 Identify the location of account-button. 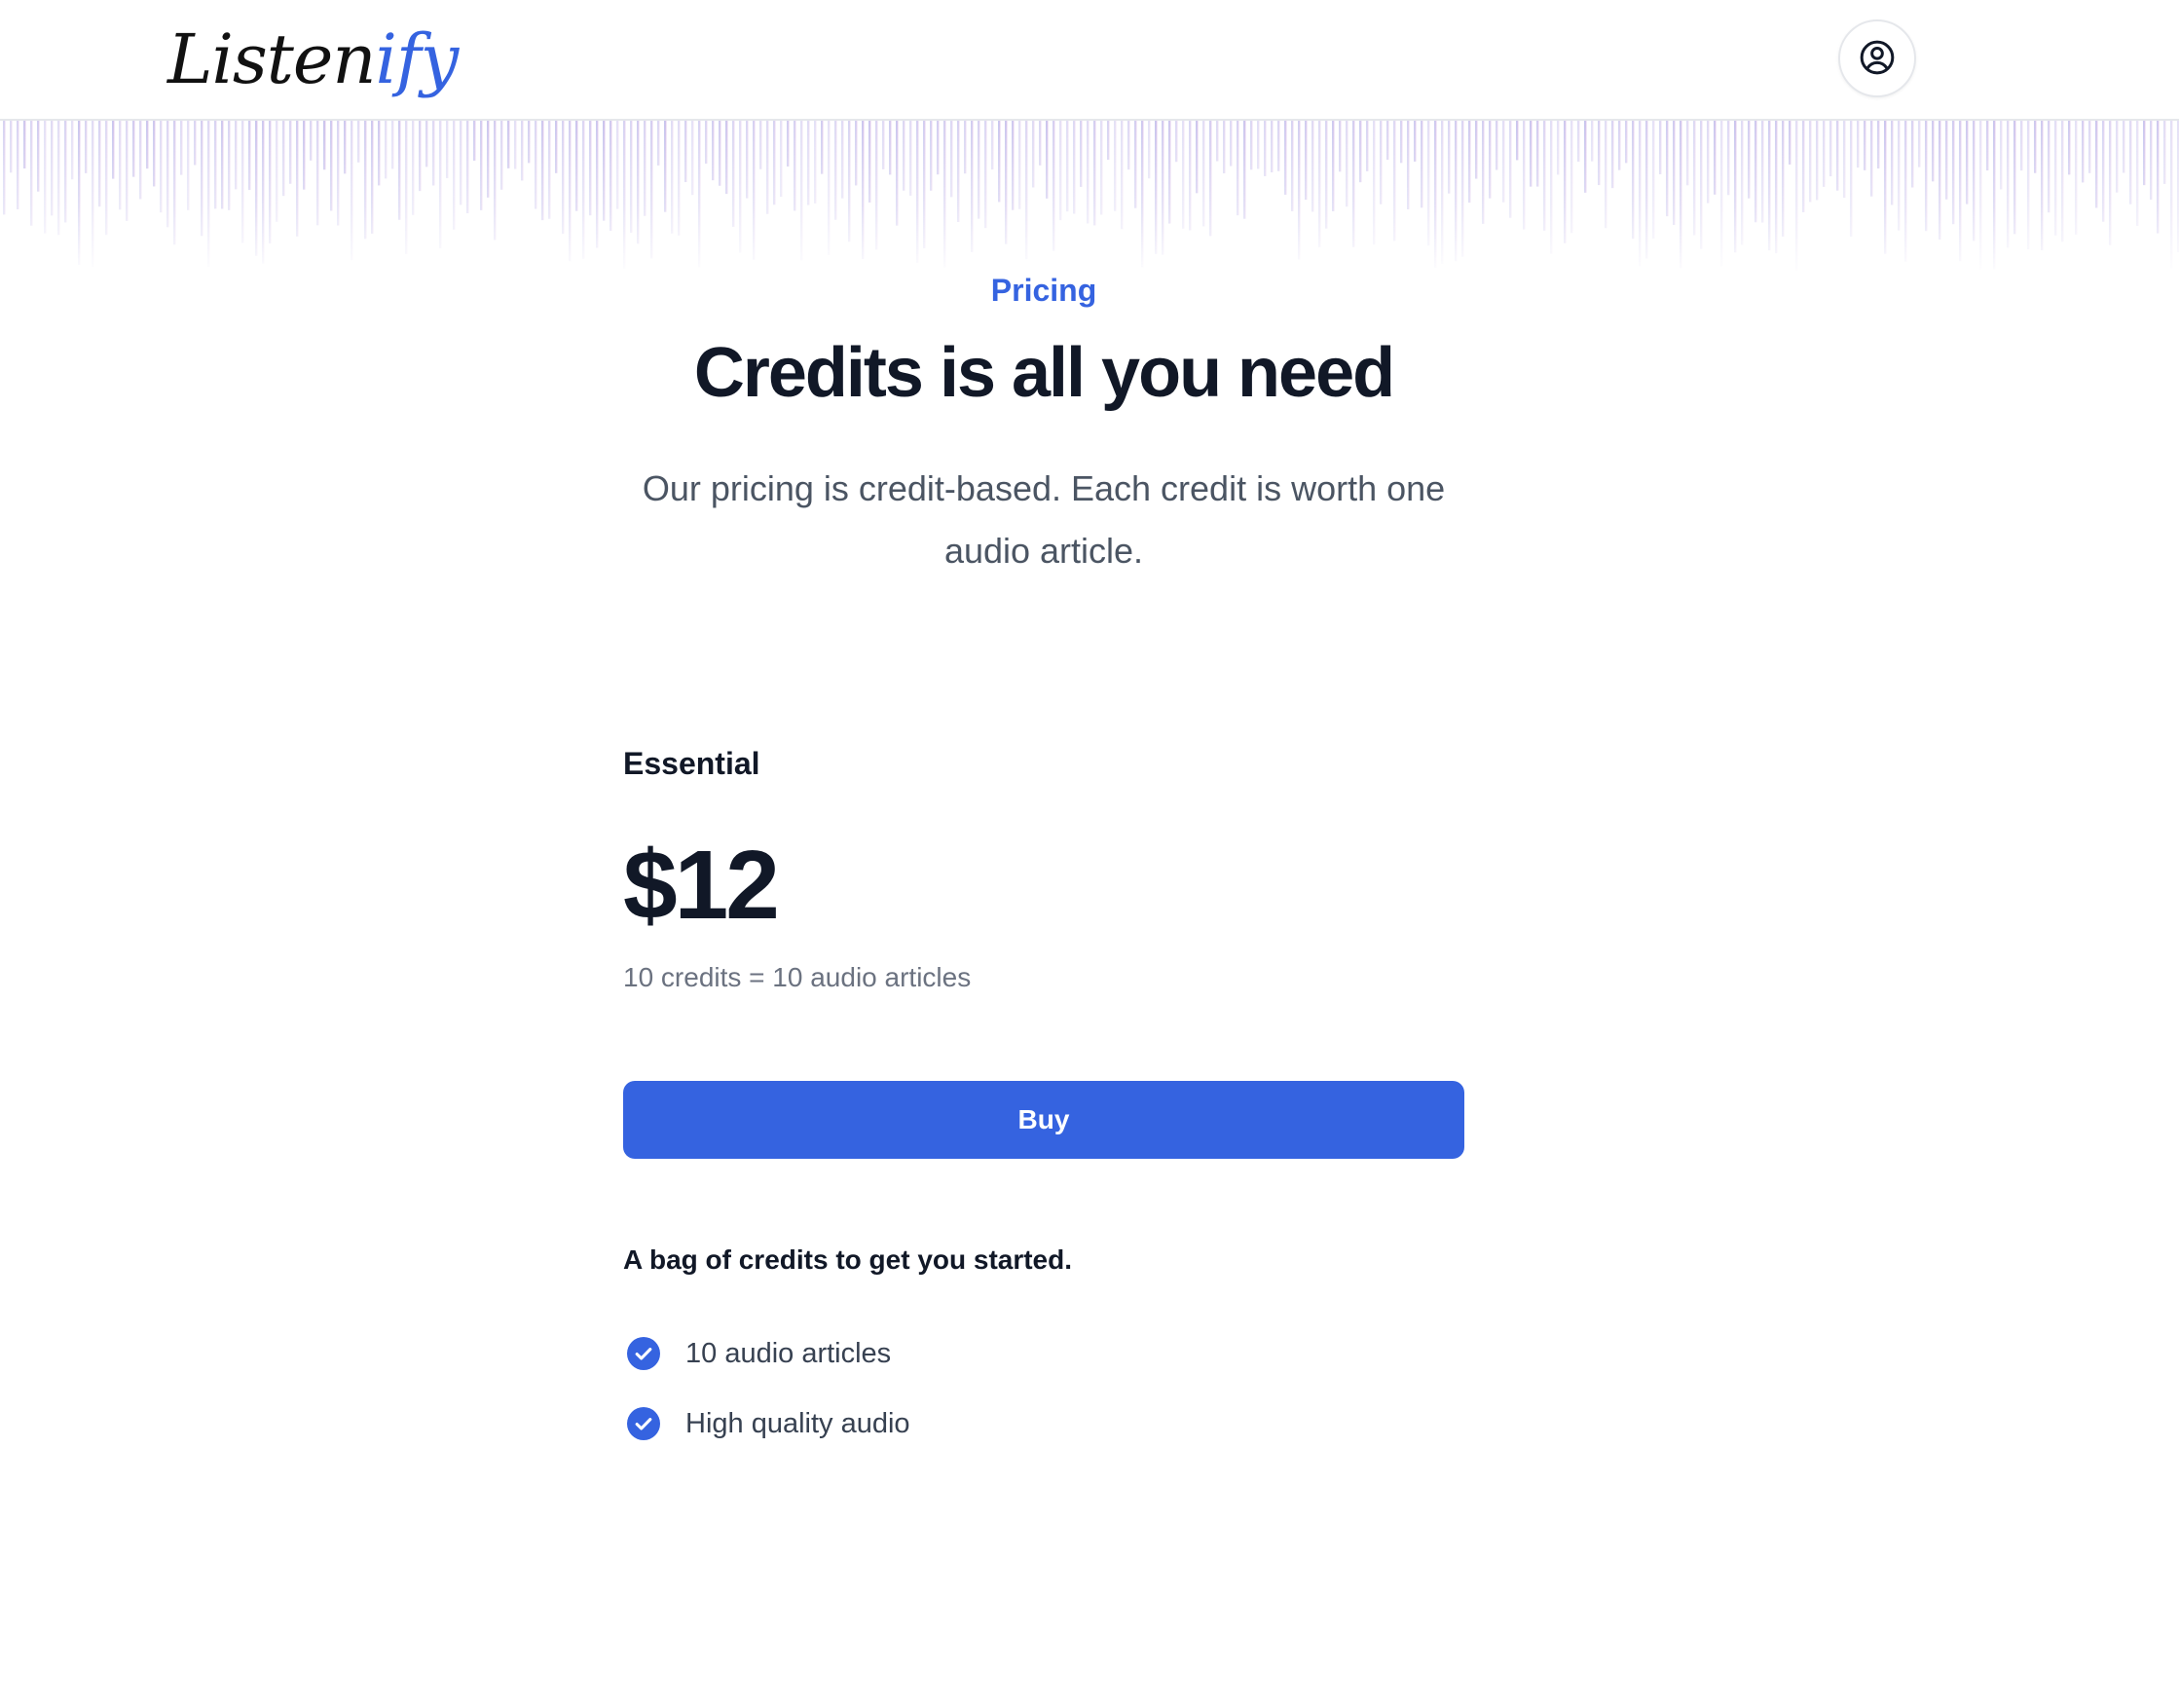
(1877, 58).